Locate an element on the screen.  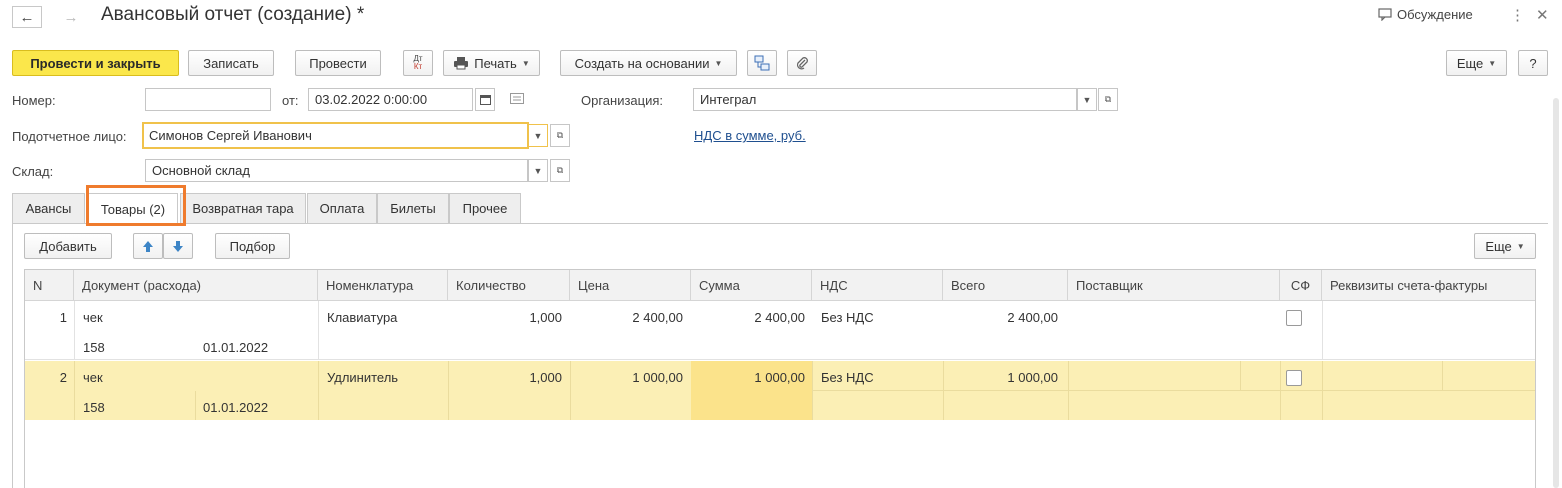
move-down-button is located at coordinates (178, 246).